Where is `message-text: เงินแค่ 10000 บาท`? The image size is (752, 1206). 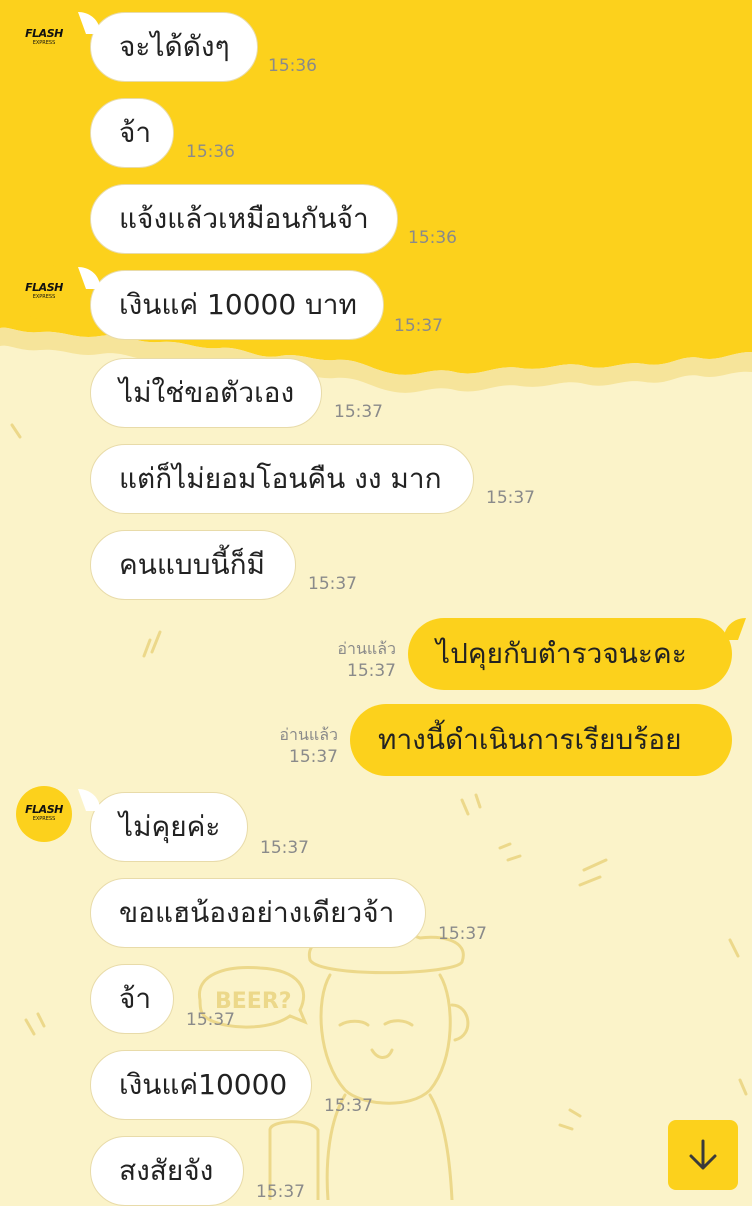
message-text: เงินแค่ 10000 บาท is located at coordinates (238, 304).